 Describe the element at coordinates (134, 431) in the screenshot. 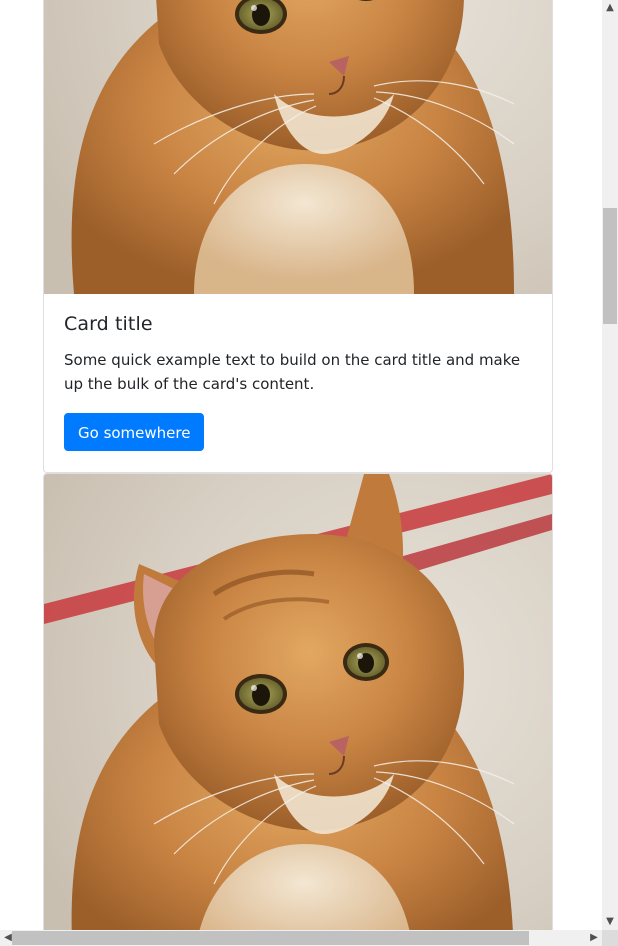

I see `go-somewhere-button: Go somewhere` at that location.